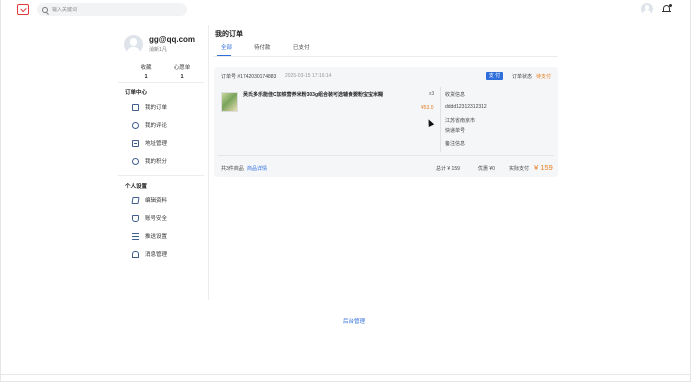 The width and height of the screenshot is (691, 382). I want to click on order-discount: 优惠 ¥0, so click(486, 169).